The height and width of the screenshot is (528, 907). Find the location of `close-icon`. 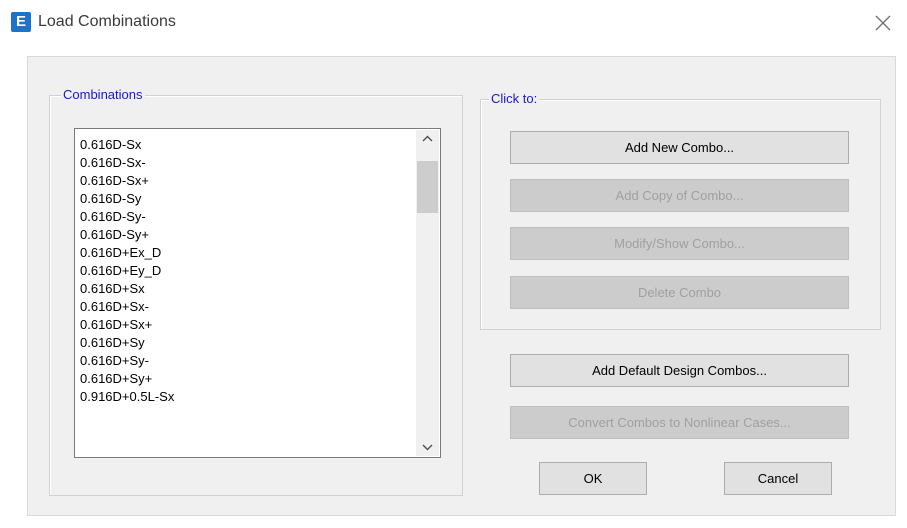

close-icon is located at coordinates (883, 23).